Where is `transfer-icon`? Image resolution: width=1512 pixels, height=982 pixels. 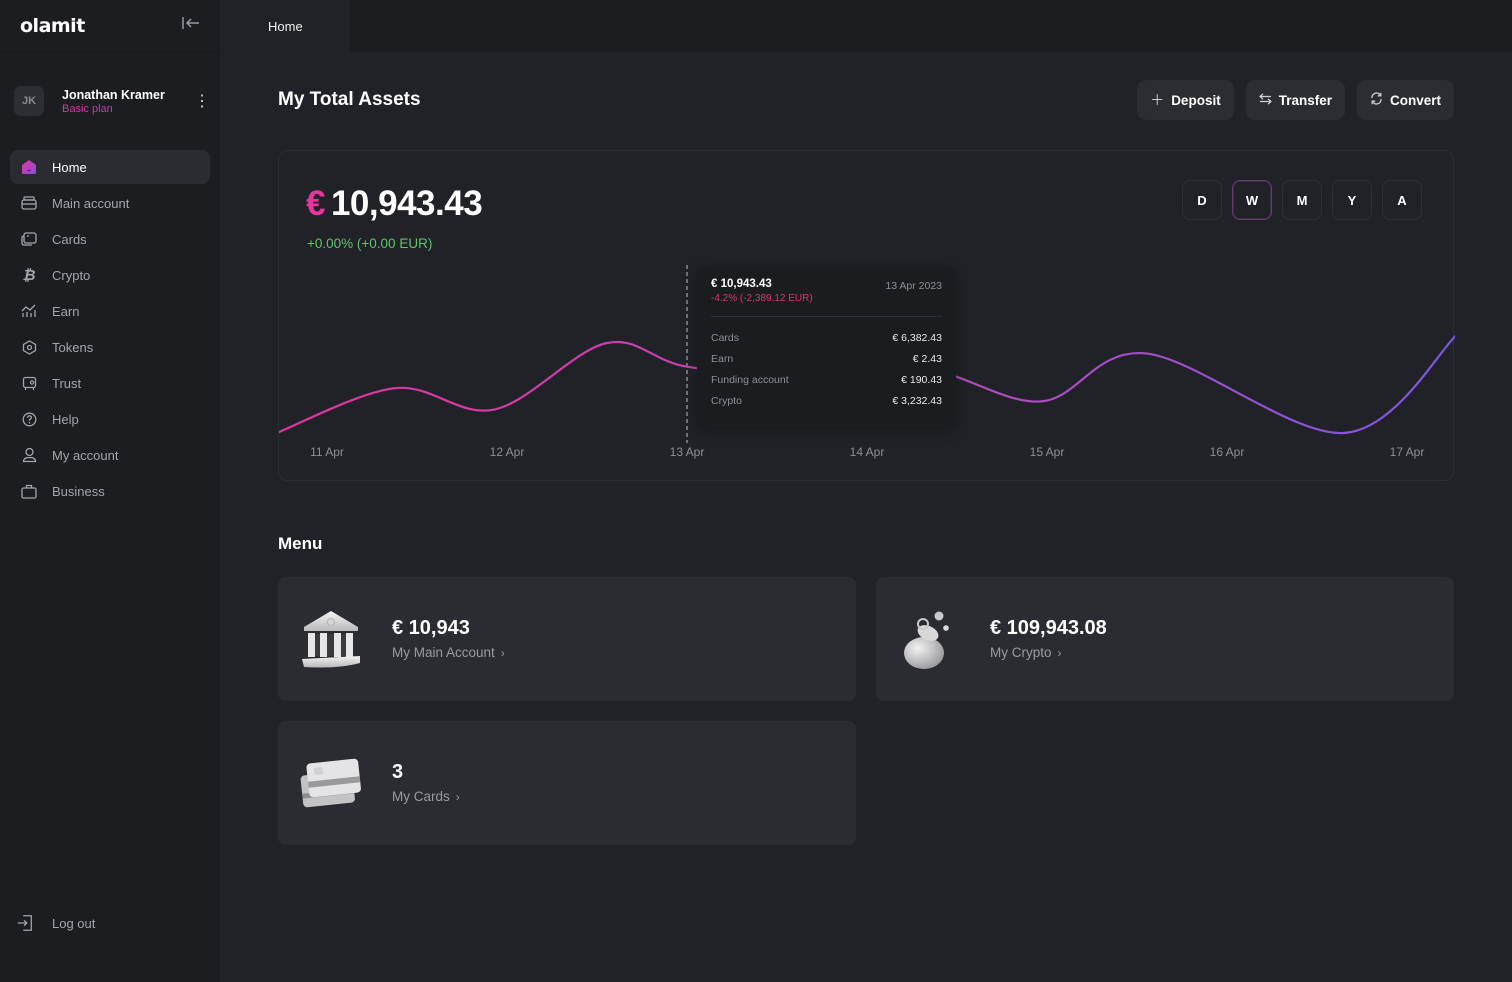 transfer-icon is located at coordinates (1265, 100).